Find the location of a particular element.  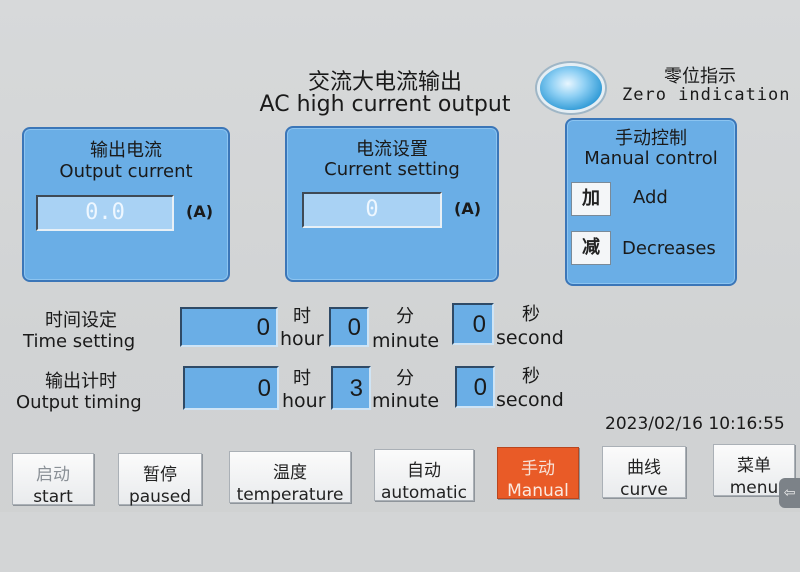

output-timing-hour-unit-cn: 时 is located at coordinates (302, 378).